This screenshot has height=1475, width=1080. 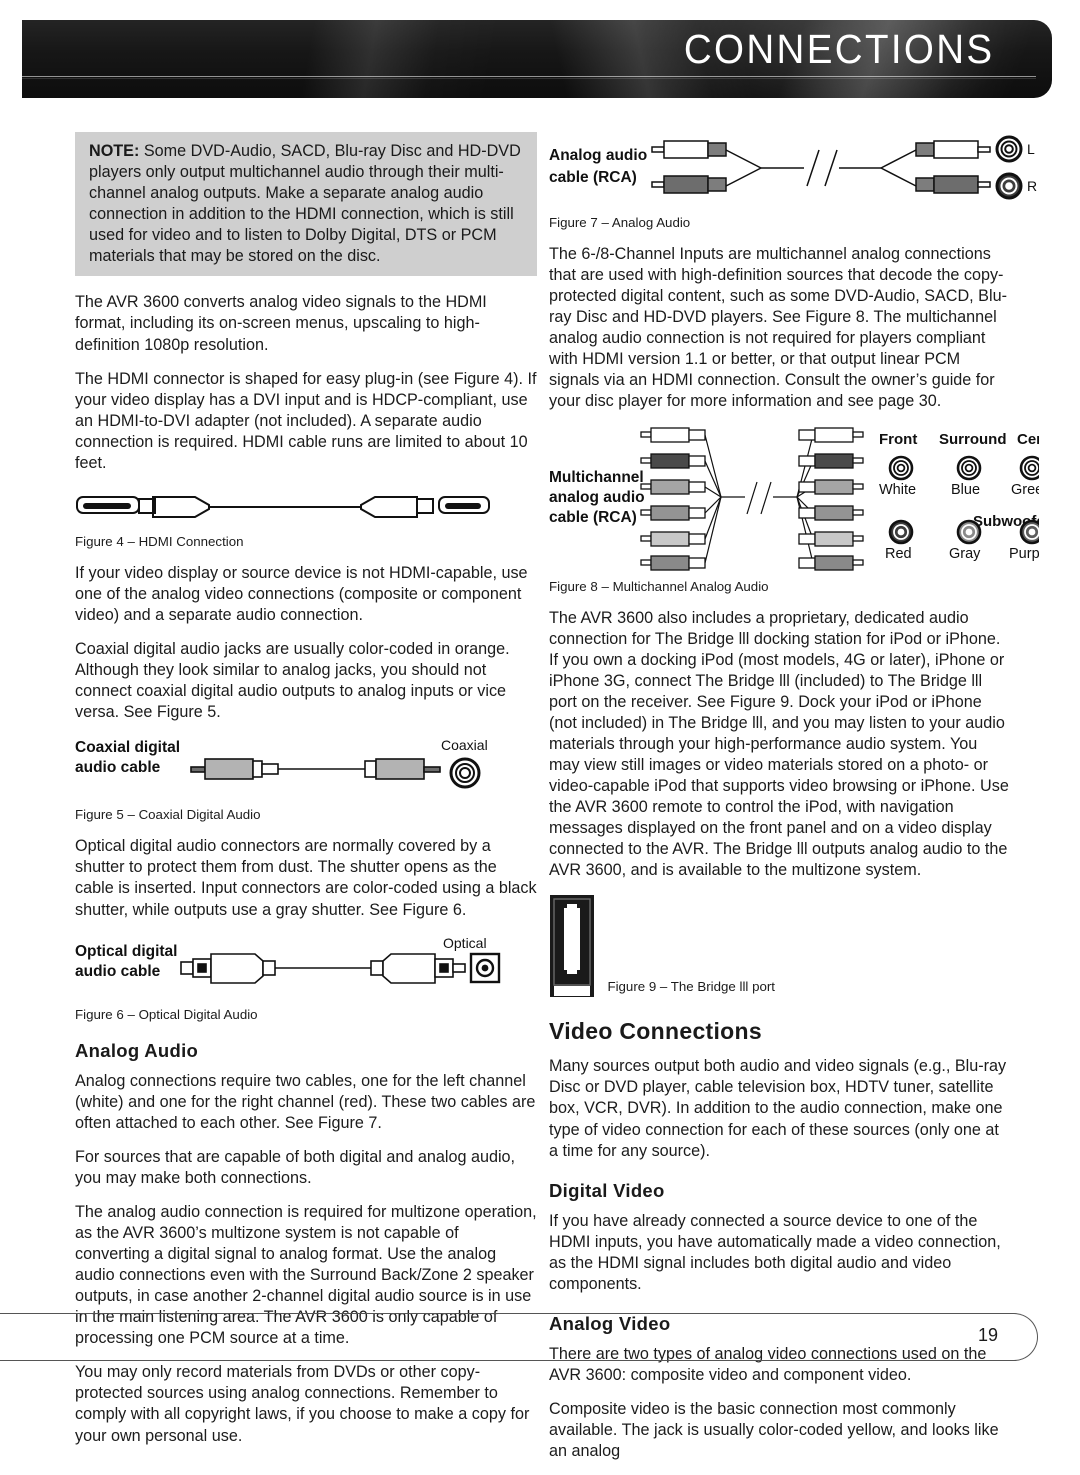 I want to click on figure-7-label-line1: Analog audio, so click(x=598, y=155).